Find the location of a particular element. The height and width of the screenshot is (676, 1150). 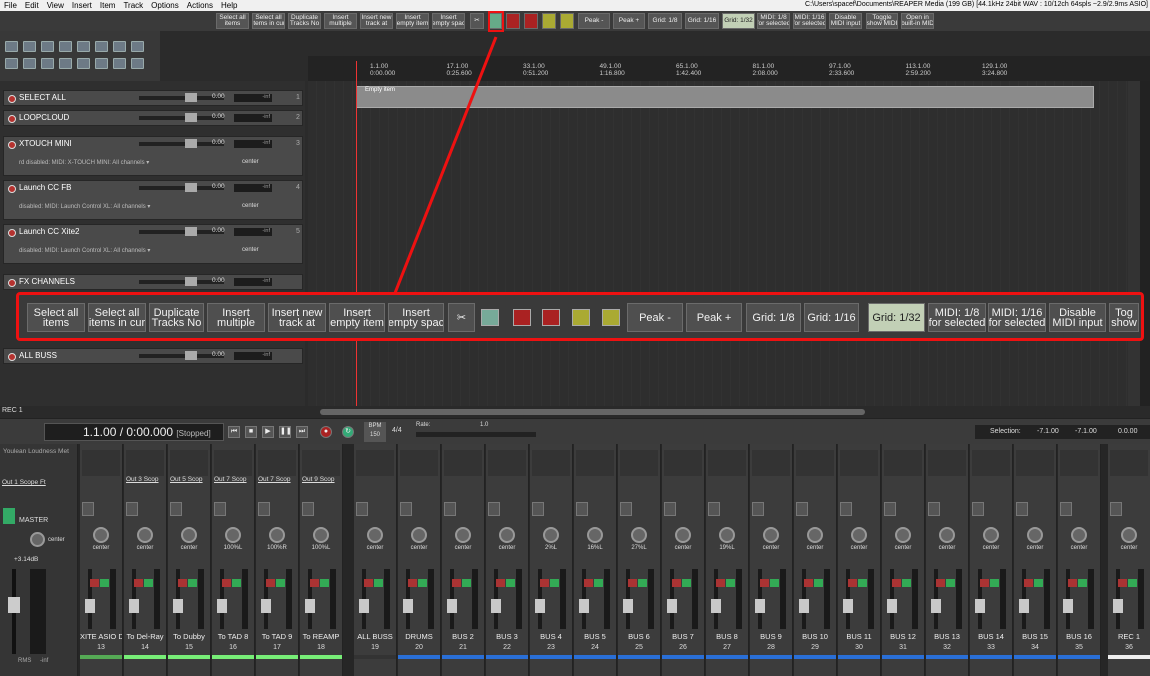

mute-icon is located at coordinates (522, 317).